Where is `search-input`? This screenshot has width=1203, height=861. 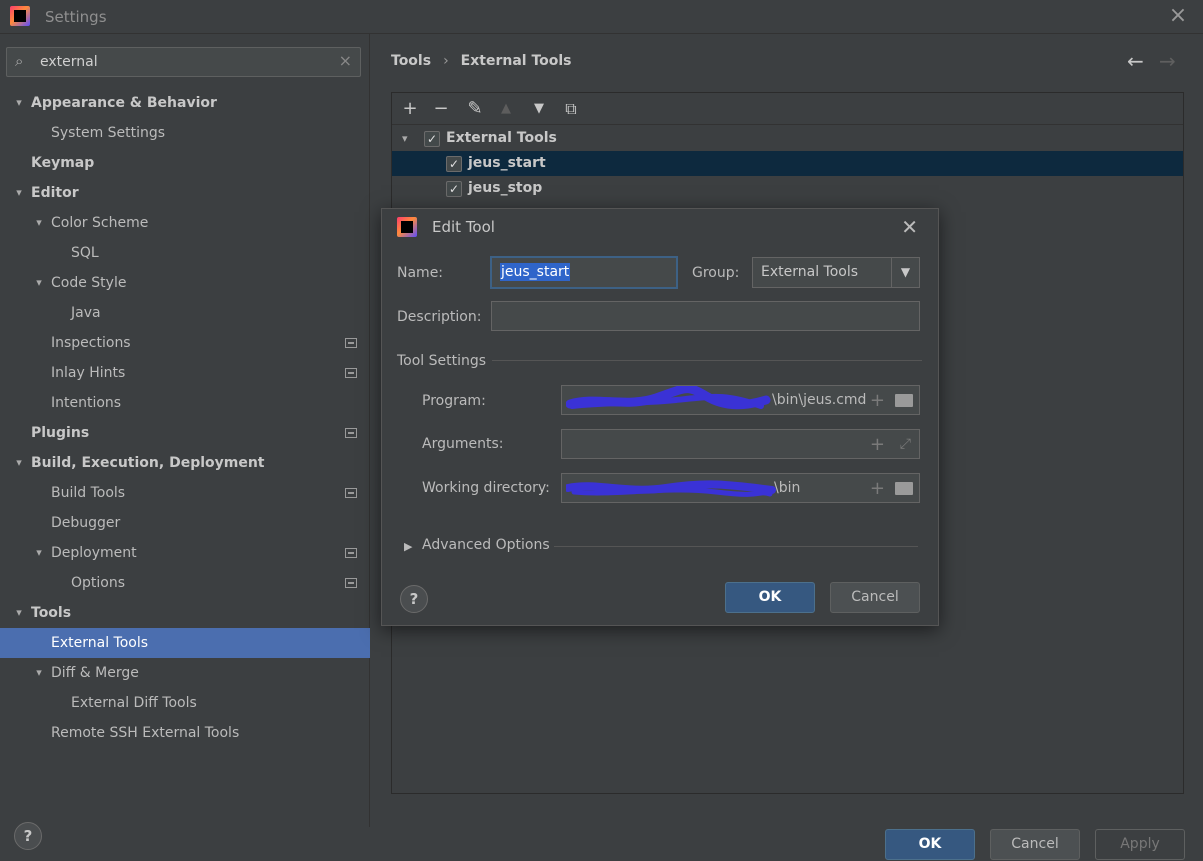 search-input is located at coordinates (185, 62).